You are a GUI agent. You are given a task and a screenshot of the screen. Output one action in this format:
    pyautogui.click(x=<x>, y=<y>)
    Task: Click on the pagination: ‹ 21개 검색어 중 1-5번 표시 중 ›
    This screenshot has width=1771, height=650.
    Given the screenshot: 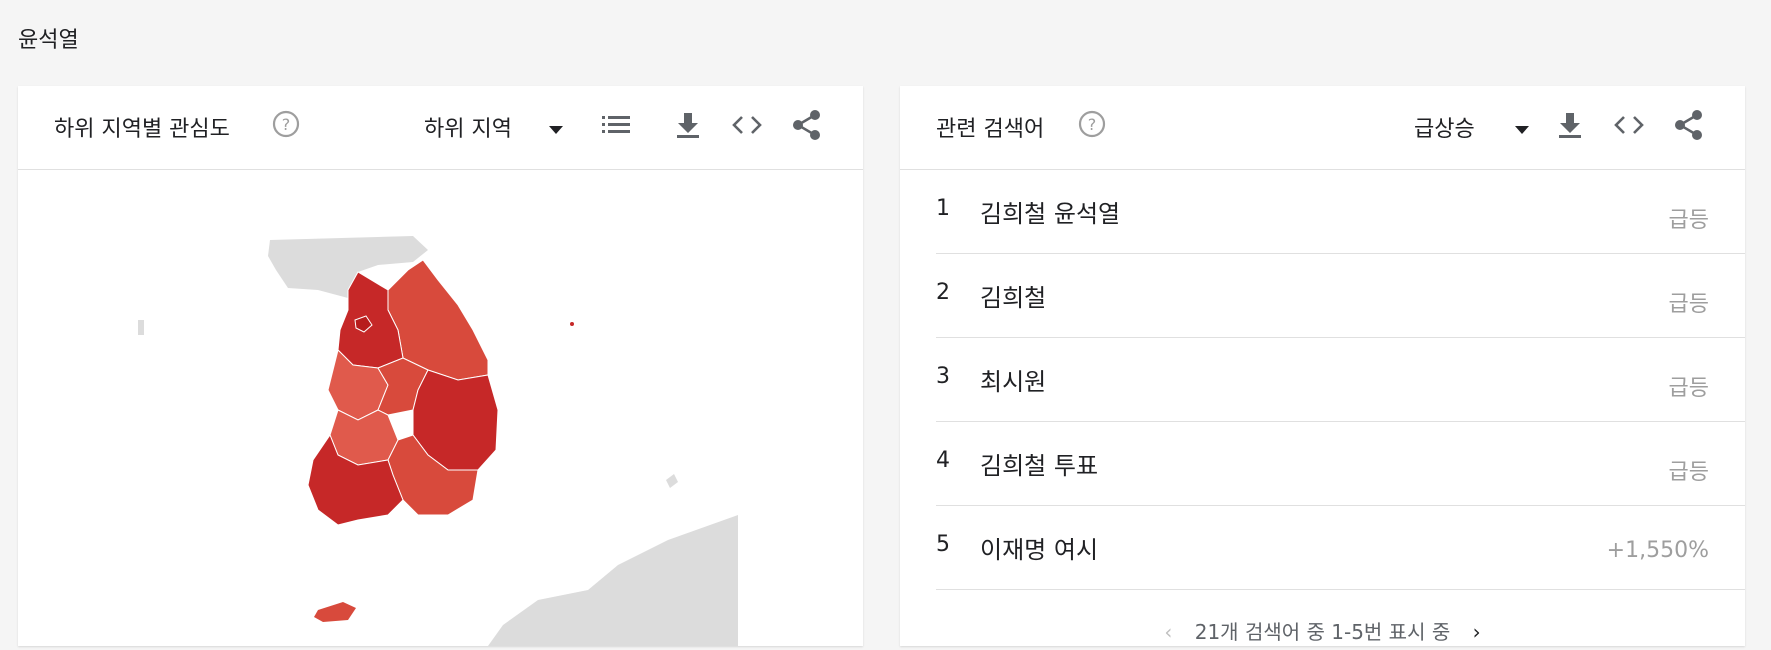 What is the action you would take?
    pyautogui.click(x=1322, y=630)
    